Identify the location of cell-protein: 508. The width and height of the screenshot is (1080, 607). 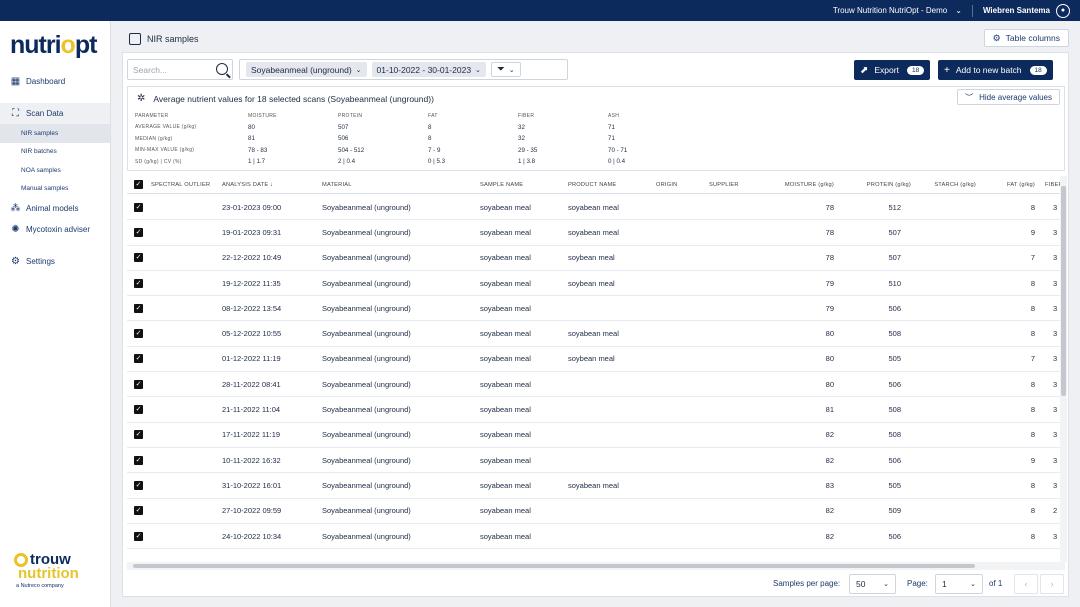
(894, 435).